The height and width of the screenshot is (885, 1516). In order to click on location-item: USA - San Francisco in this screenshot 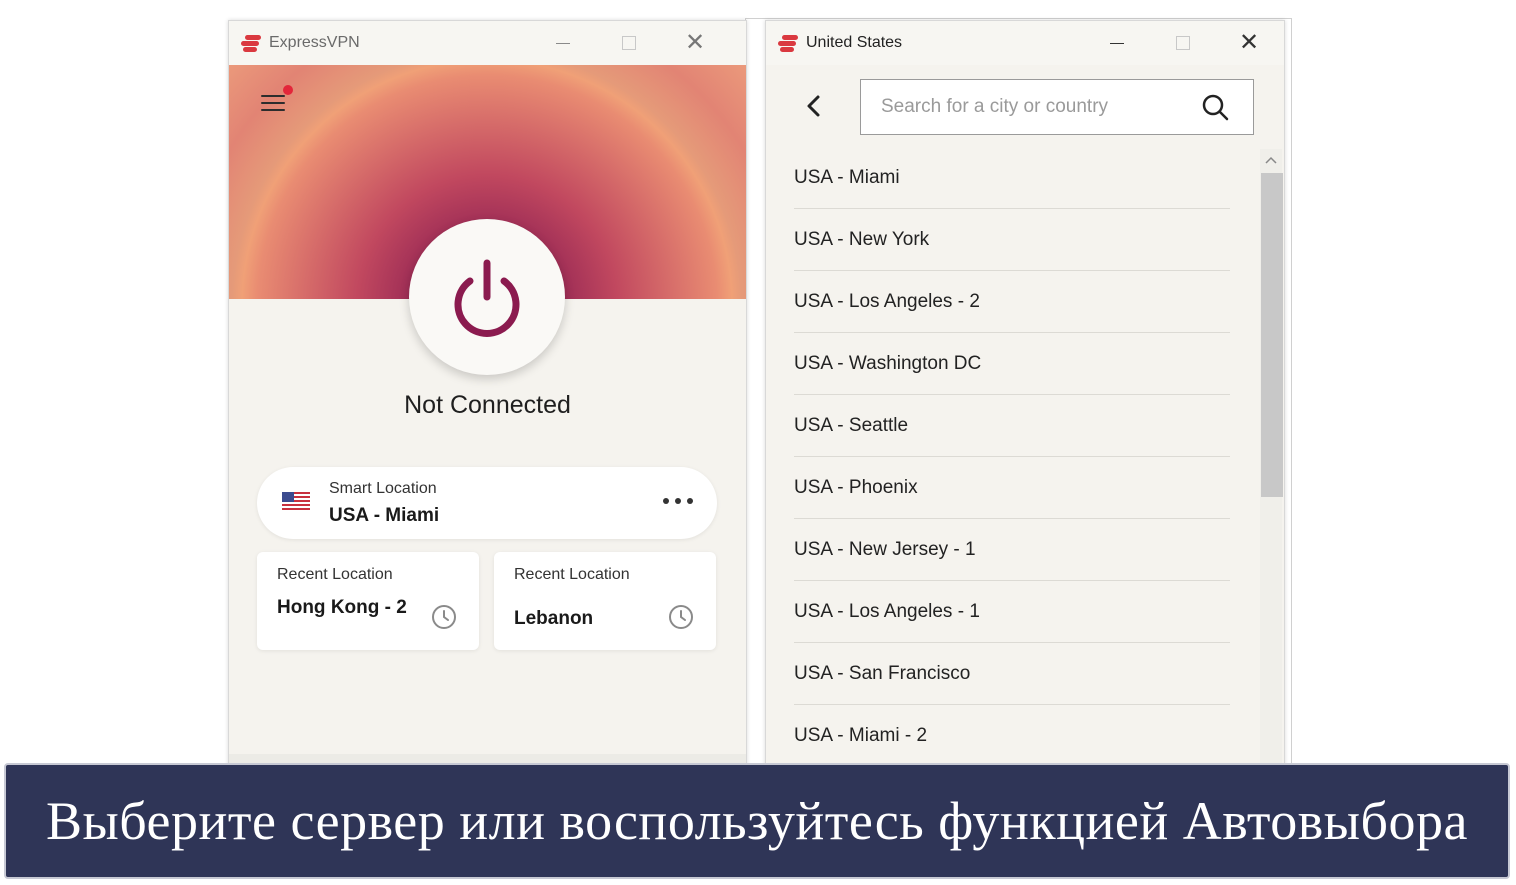, I will do `click(1012, 674)`.